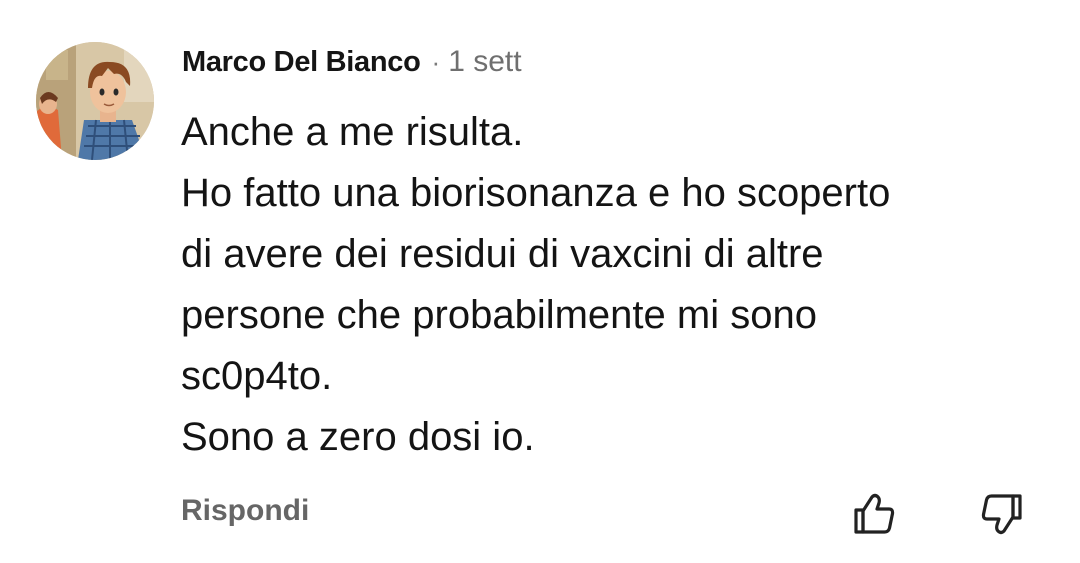  Describe the element at coordinates (502, 254) in the screenshot. I see `comment-line: di avere dei residui di vaxcini di altre` at that location.